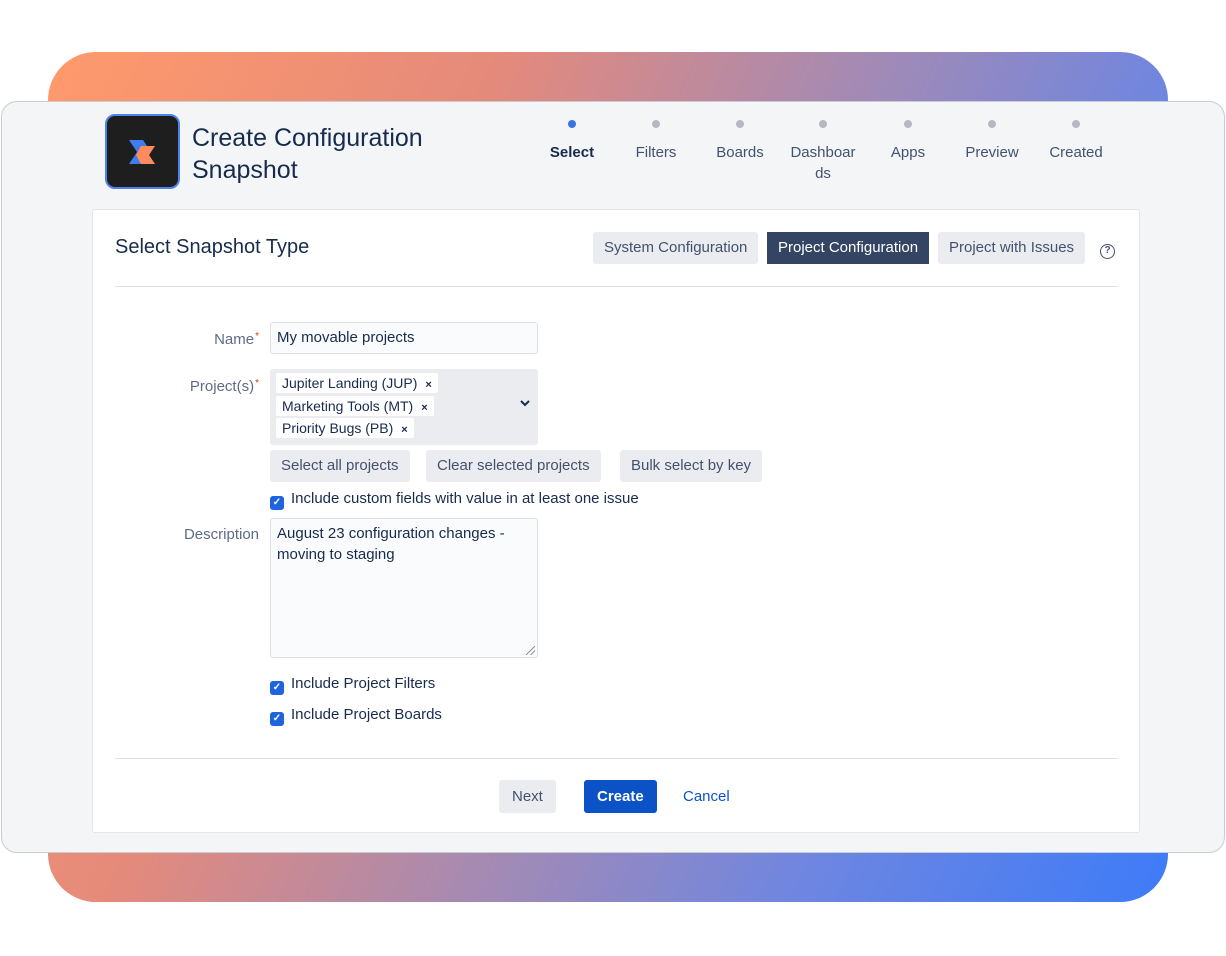 The height and width of the screenshot is (956, 1226). Describe the element at coordinates (348, 406) in the screenshot. I see `project-tag-label: Marketing Tools (MT)` at that location.